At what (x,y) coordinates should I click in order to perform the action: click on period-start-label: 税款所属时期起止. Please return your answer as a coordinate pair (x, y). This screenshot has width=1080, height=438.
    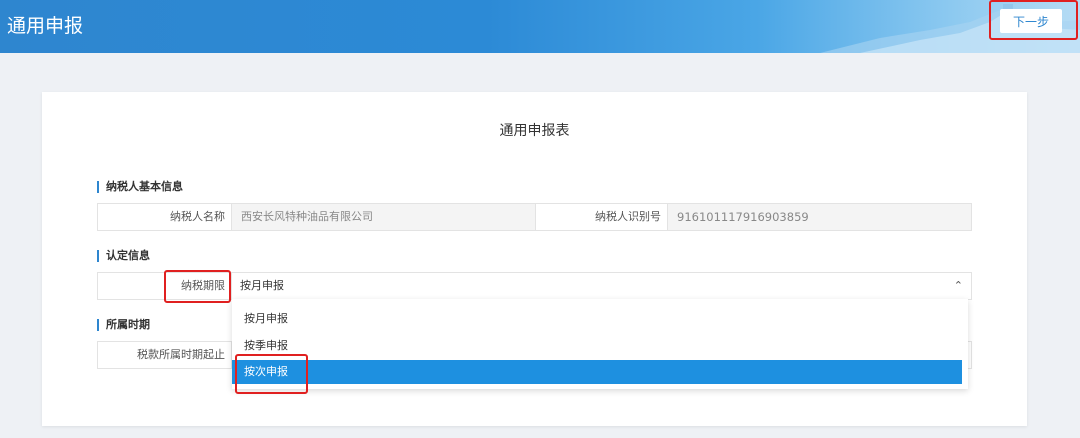
    Looking at the image, I should click on (181, 354).